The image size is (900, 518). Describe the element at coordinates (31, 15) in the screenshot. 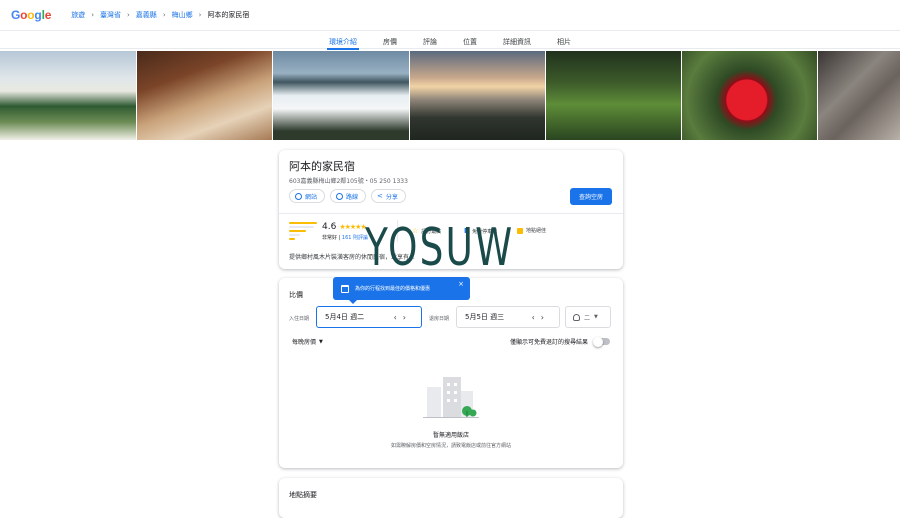

I see `google-logo: Google` at that location.